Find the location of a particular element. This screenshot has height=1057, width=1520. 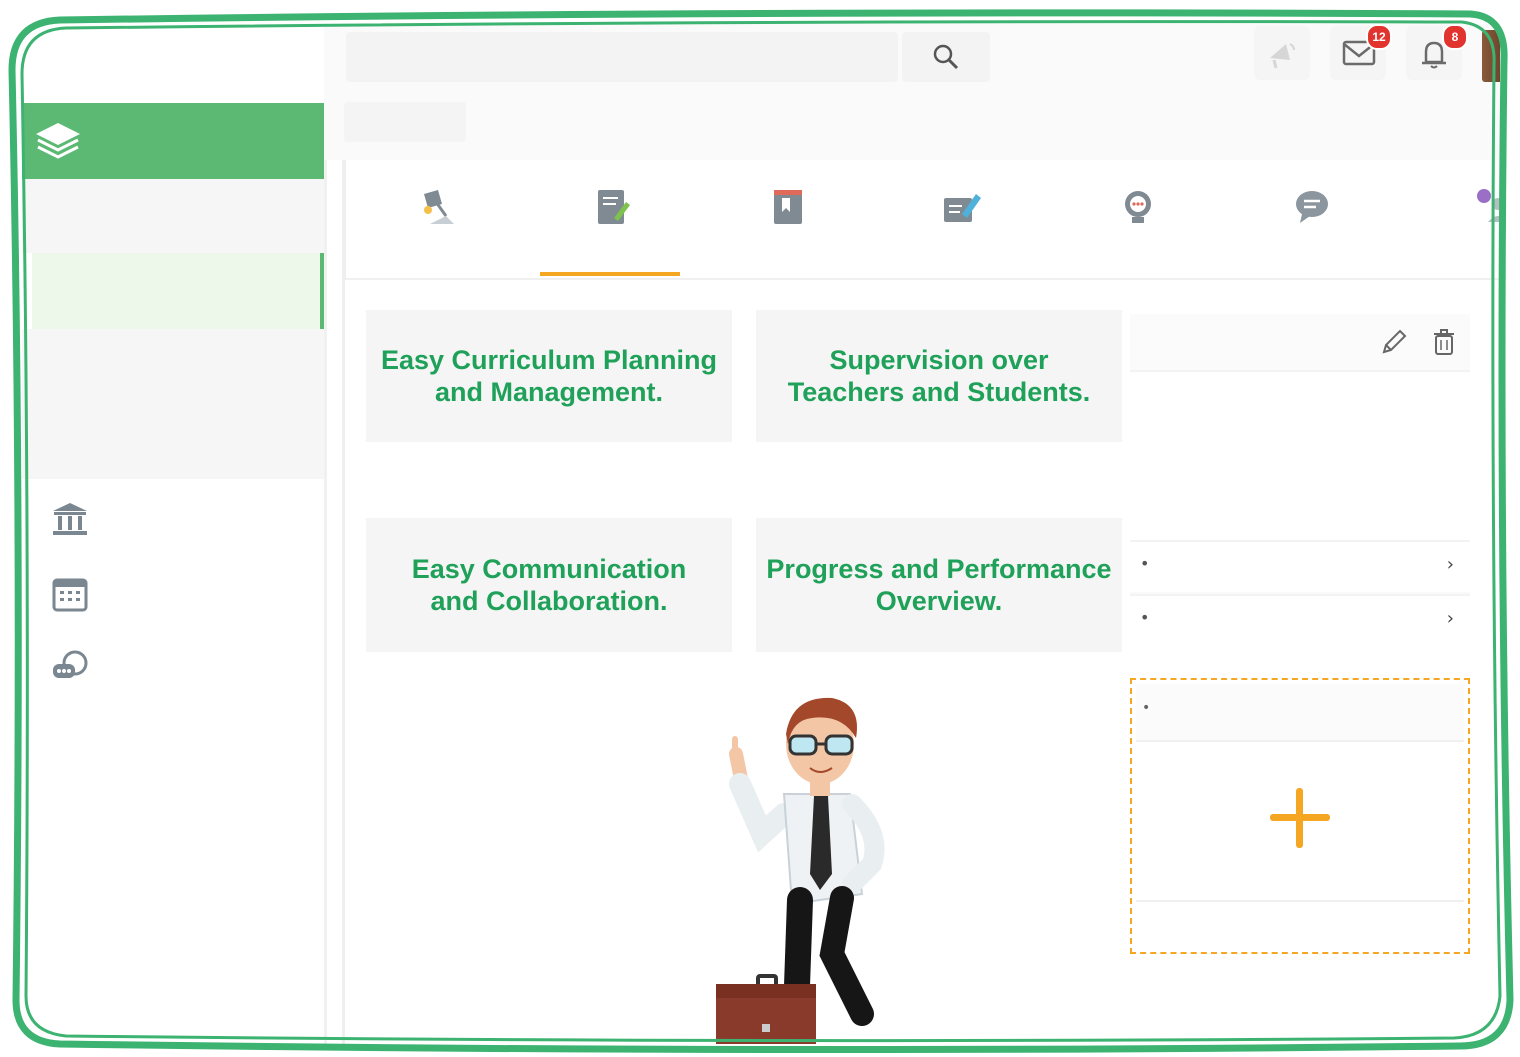

edit-form-icon is located at coordinates (962, 208).